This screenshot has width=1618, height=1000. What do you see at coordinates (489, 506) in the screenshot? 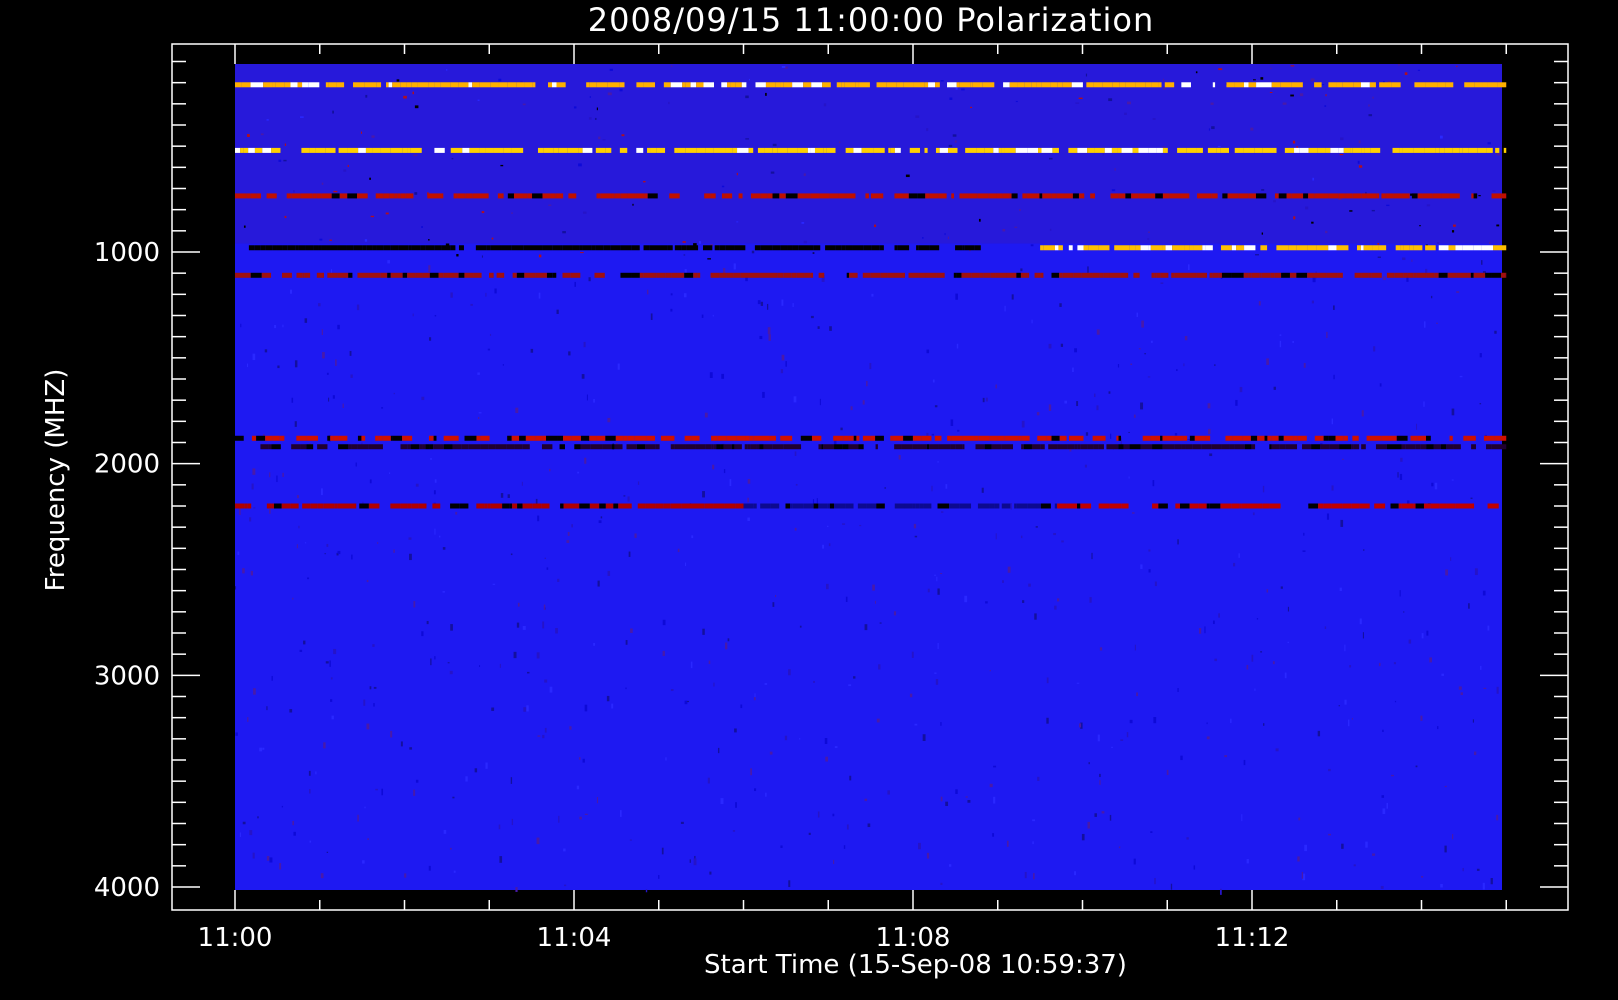
I see `heatmap-band` at bounding box center [489, 506].